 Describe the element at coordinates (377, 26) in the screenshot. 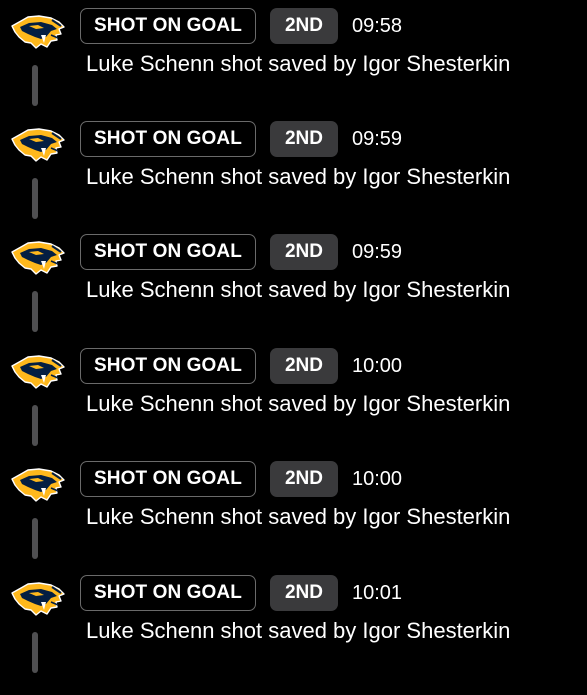

I see `event-time: 09:58` at that location.